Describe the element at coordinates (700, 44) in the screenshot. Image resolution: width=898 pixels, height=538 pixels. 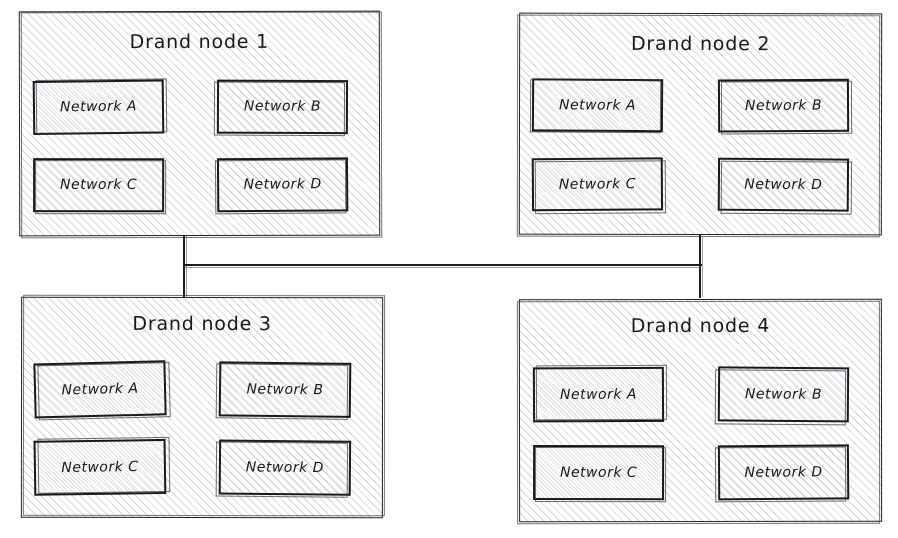
I see `node-title: Drand node 2` at that location.